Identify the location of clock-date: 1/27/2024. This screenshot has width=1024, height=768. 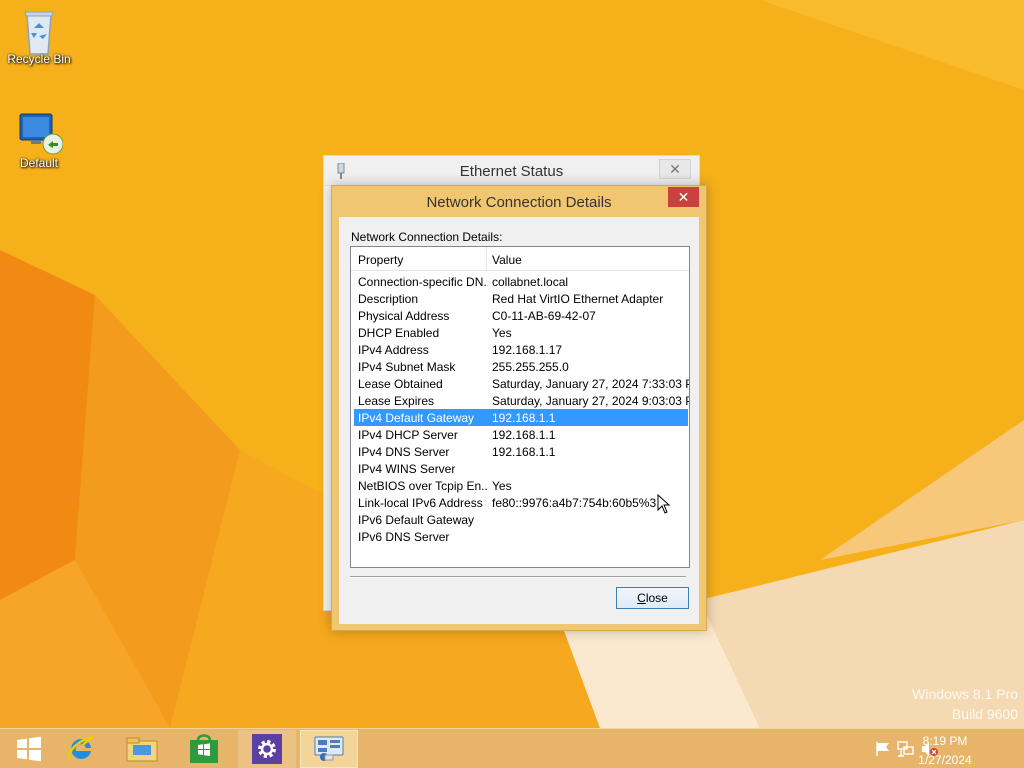
(945, 760).